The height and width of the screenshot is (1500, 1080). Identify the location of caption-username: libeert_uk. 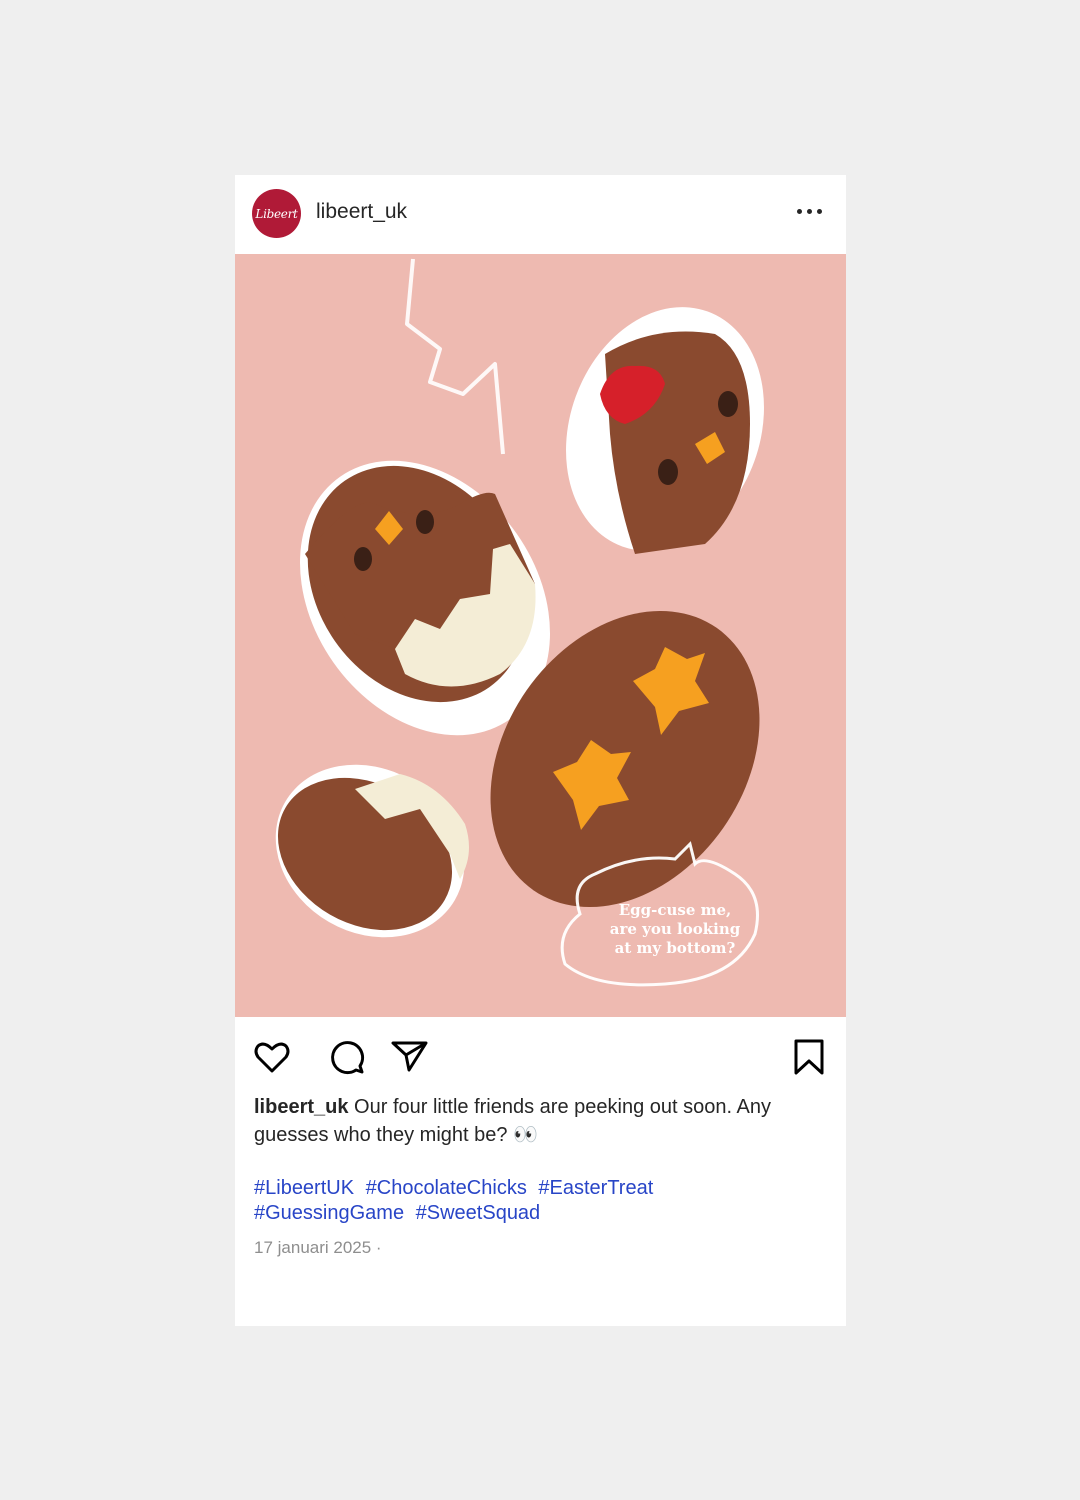
(301, 1107).